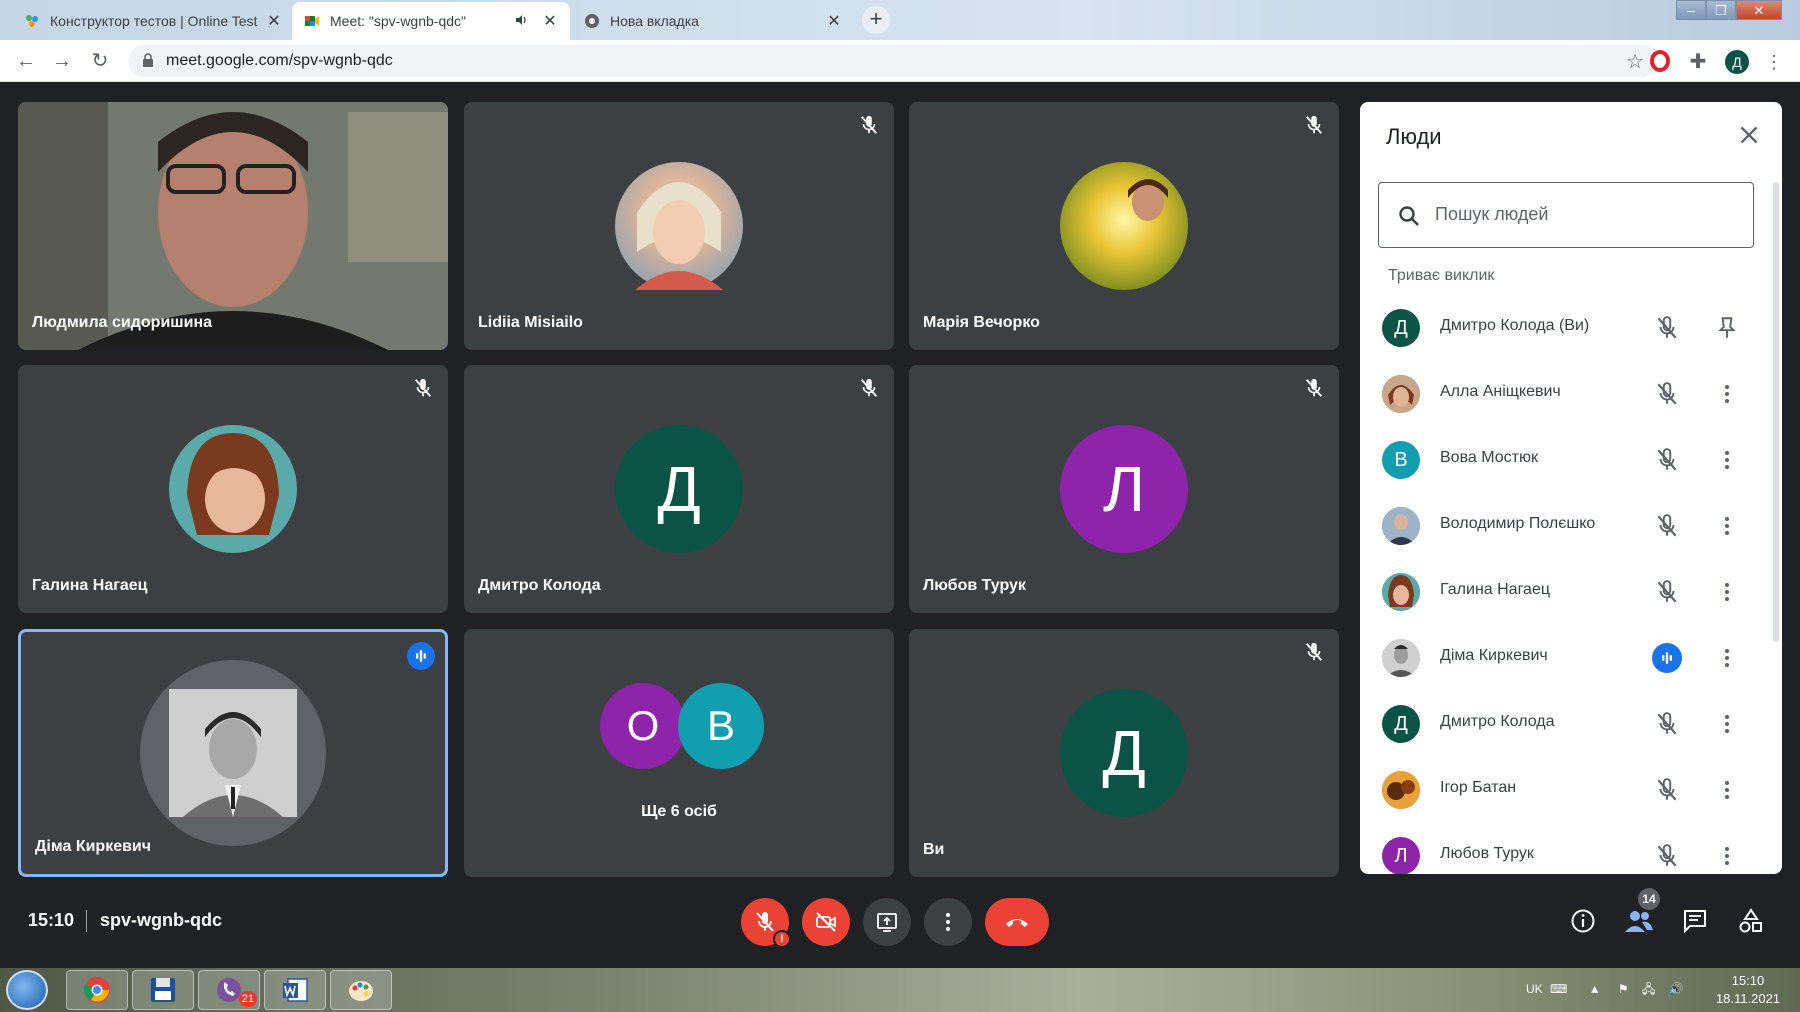 This screenshot has width=1800, height=1012. What do you see at coordinates (893, 61) in the screenshot?
I see `omnibox: meet.google.com/spv-wgnb-qdc ☆` at bounding box center [893, 61].